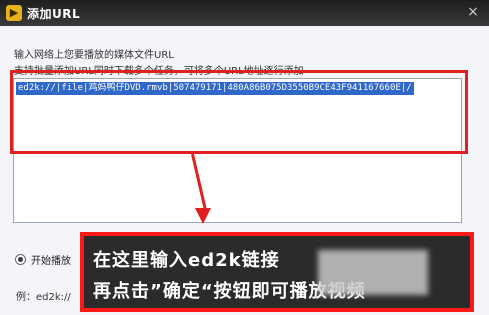  I want to click on url-prompt-label: 输入网络上您要播放的媒体文件URL, so click(94, 55).